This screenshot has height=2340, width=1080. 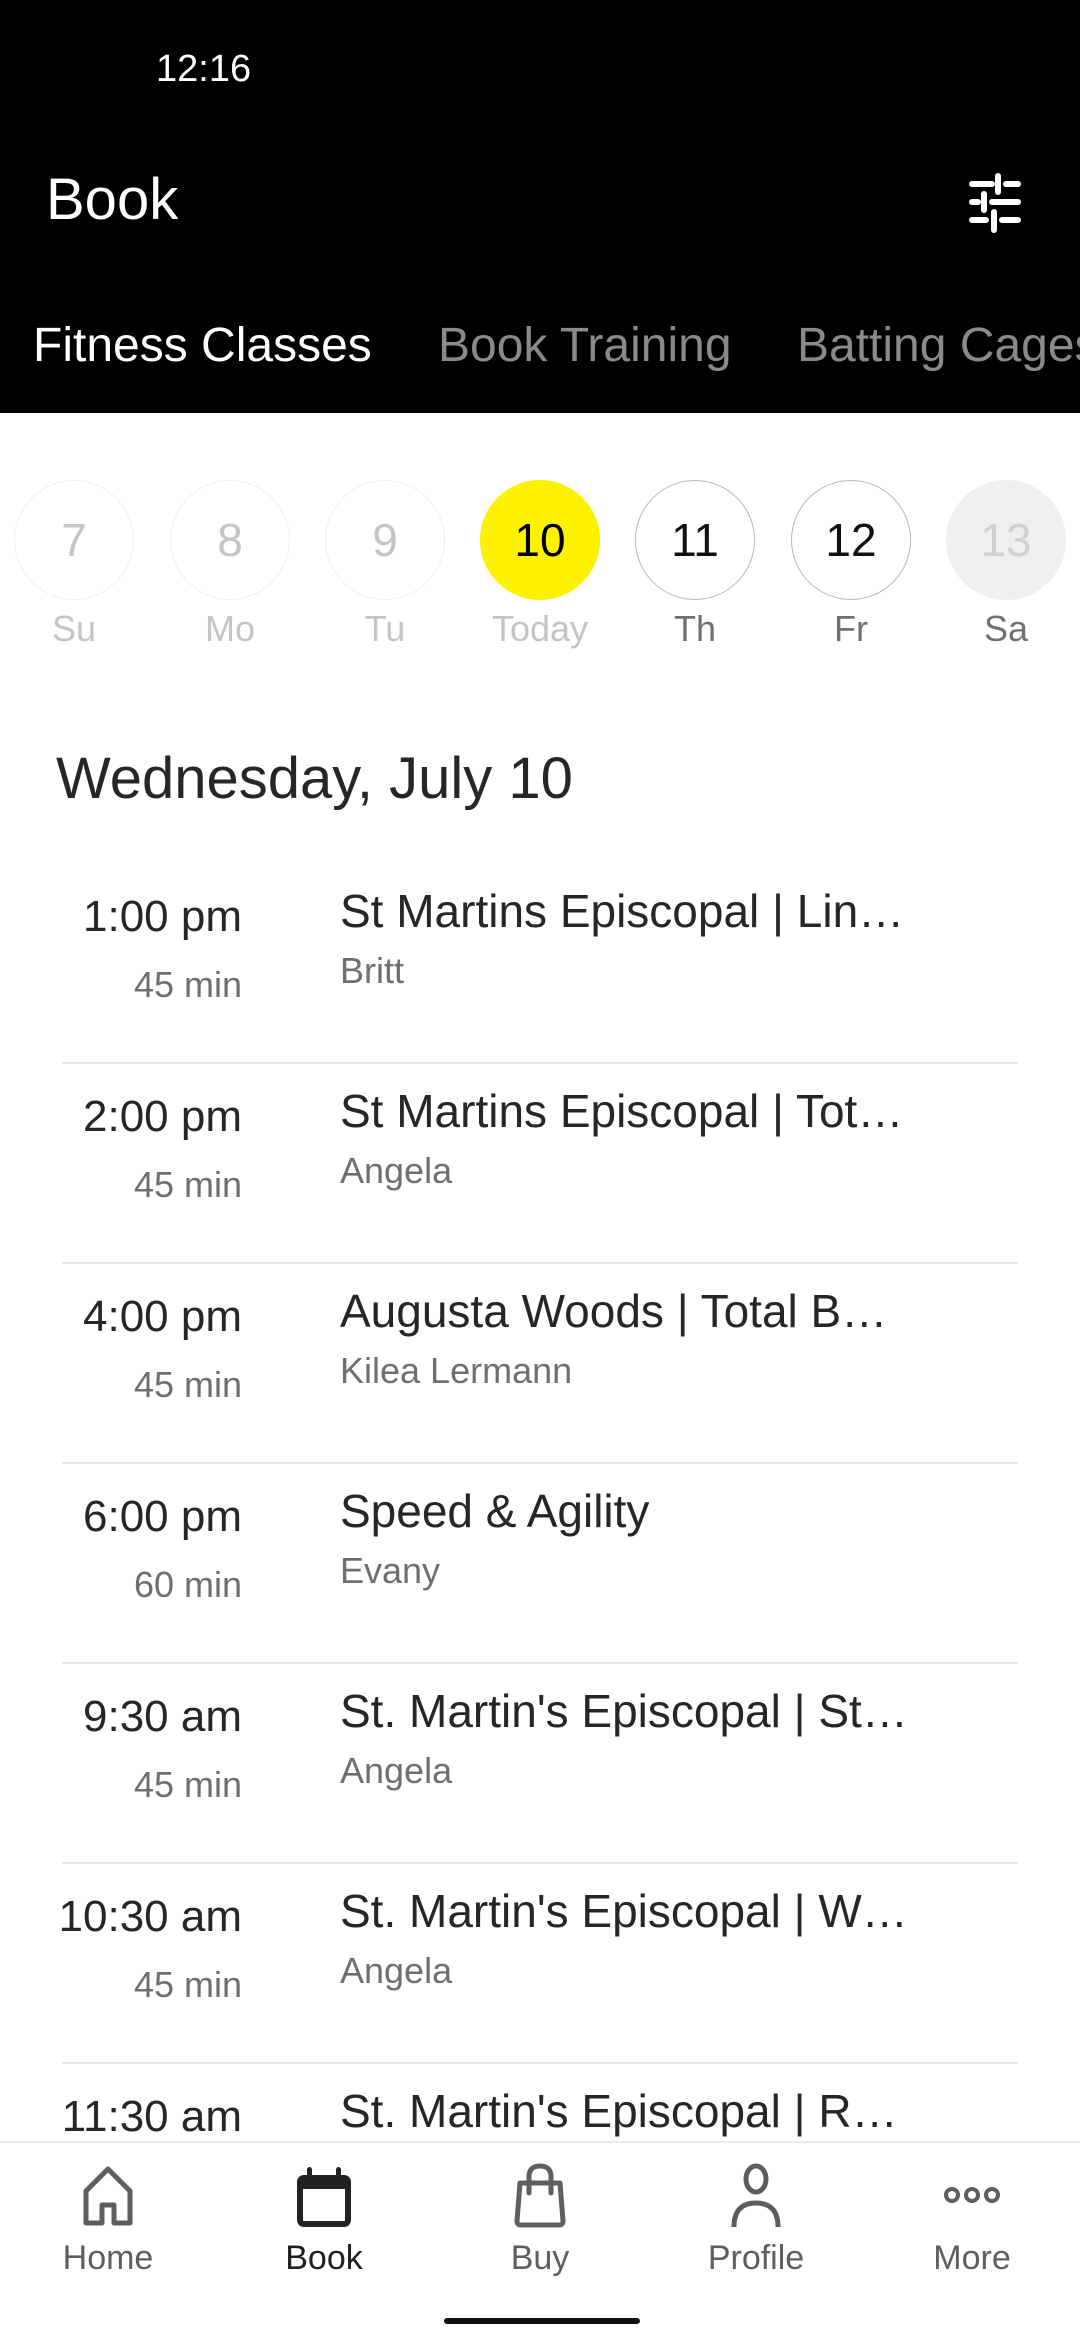 I want to click on tab-fitness-classes: Fitness Classes, so click(x=202, y=345).